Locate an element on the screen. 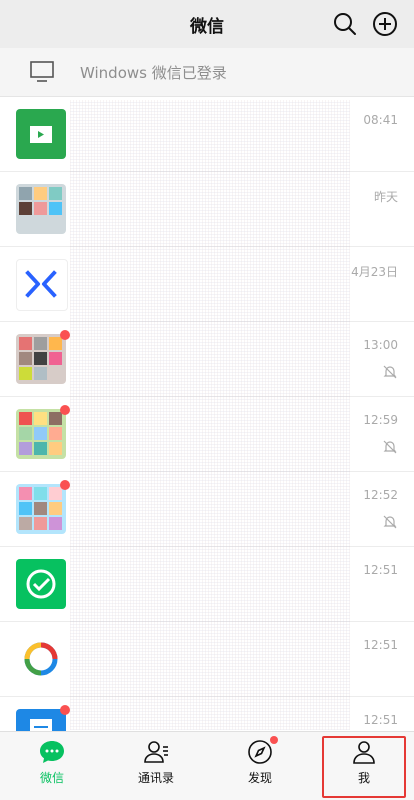  chat-row: 12:59 is located at coordinates (207, 434).